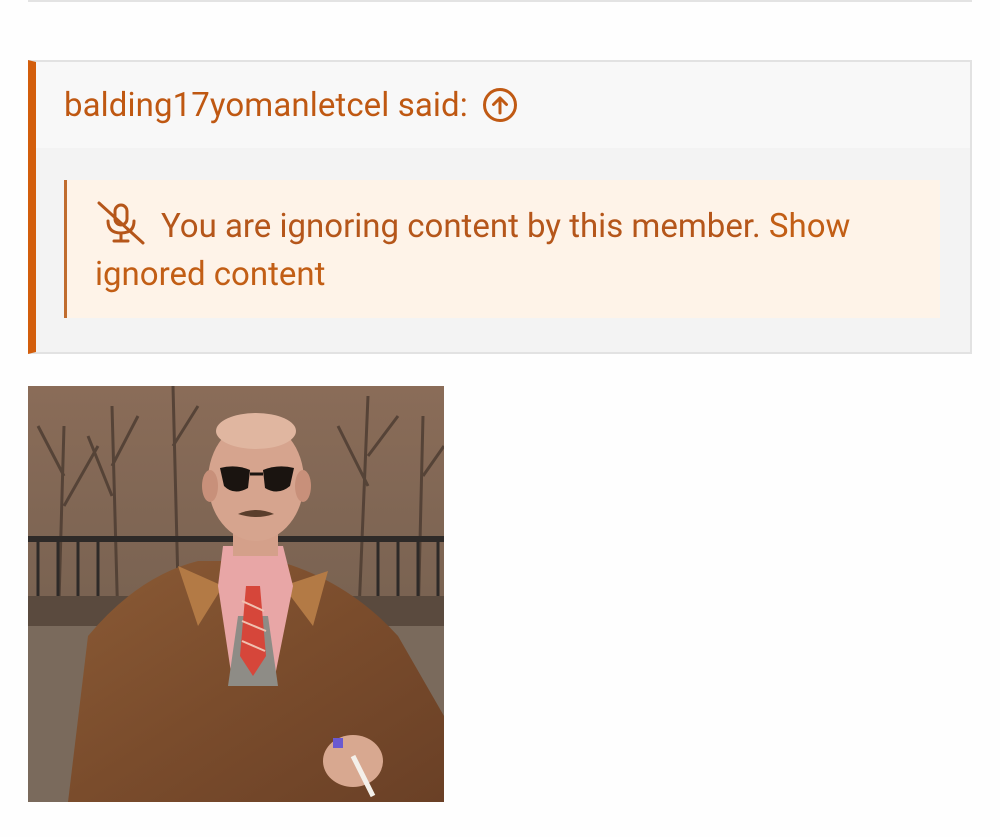 The width and height of the screenshot is (1000, 837). I want to click on microphone-off-icon, so click(121, 223).